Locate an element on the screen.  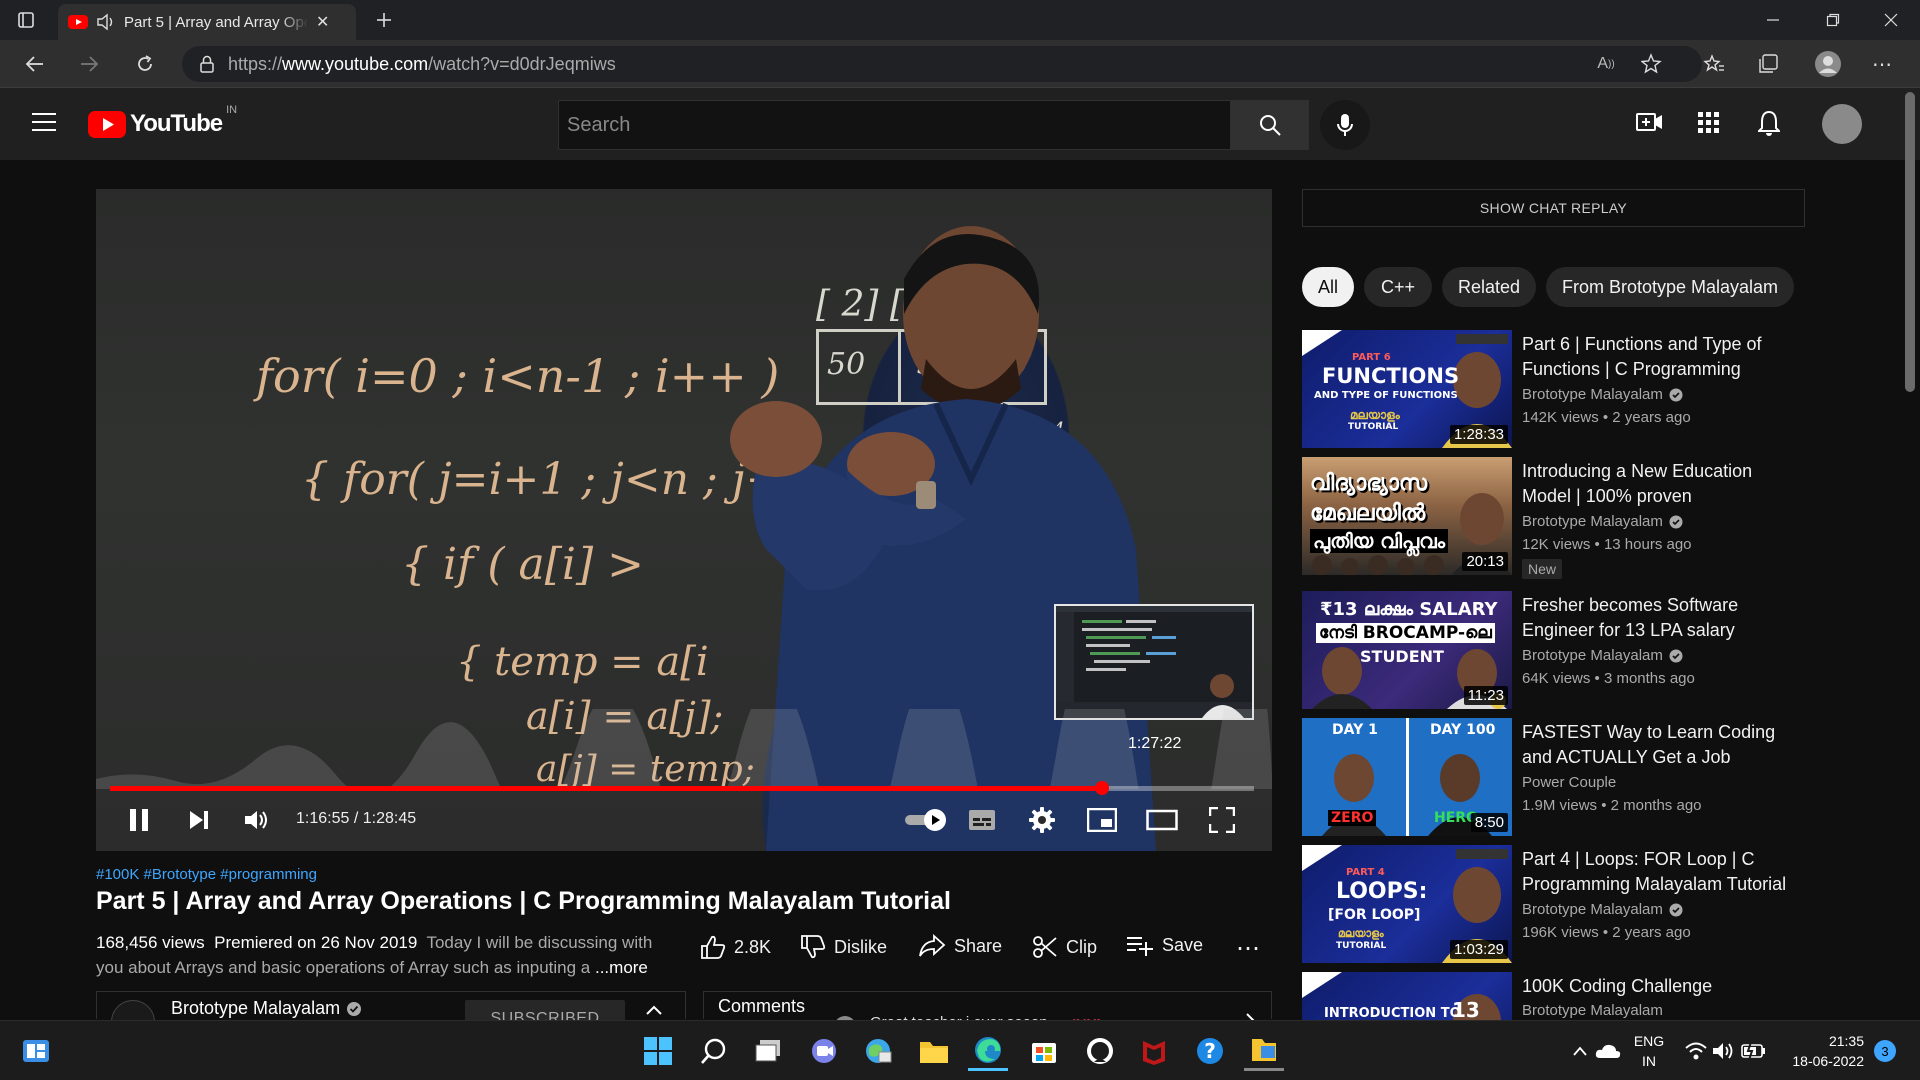
minimize-icon is located at coordinates (1773, 20).